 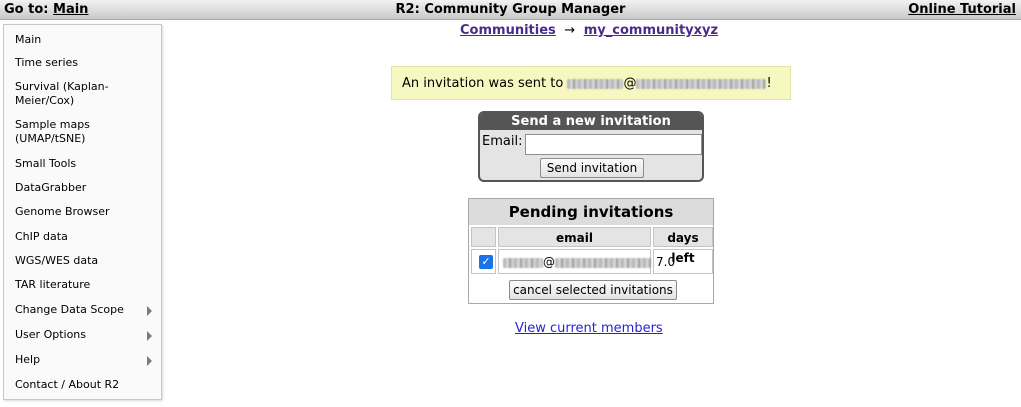 What do you see at coordinates (483, 237) in the screenshot?
I see `column-header-select` at bounding box center [483, 237].